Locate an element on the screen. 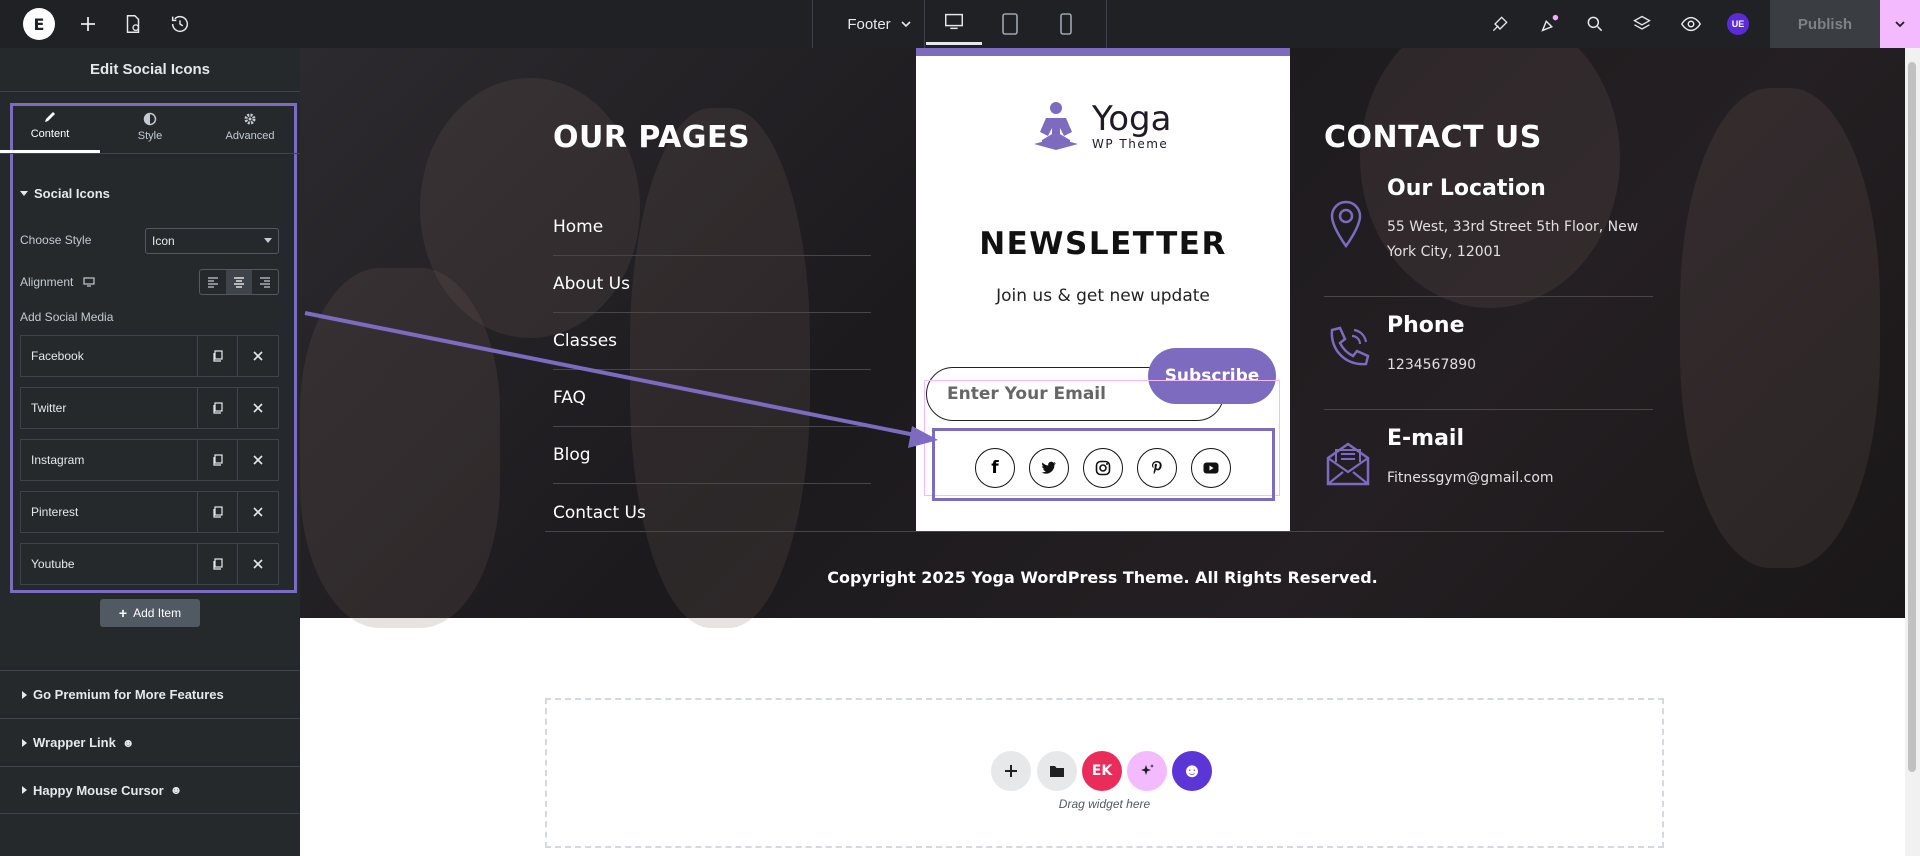 This screenshot has width=1920, height=856. repeater-item-label: Pinterest is located at coordinates (109, 512).